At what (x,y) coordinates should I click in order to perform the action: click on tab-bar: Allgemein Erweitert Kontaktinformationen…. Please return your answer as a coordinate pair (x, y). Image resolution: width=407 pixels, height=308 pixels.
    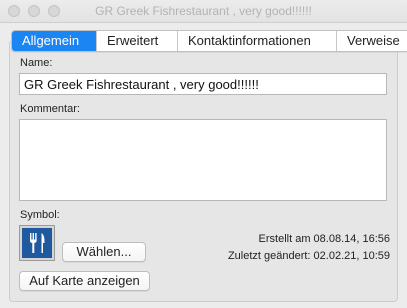
    Looking at the image, I should click on (209, 41).